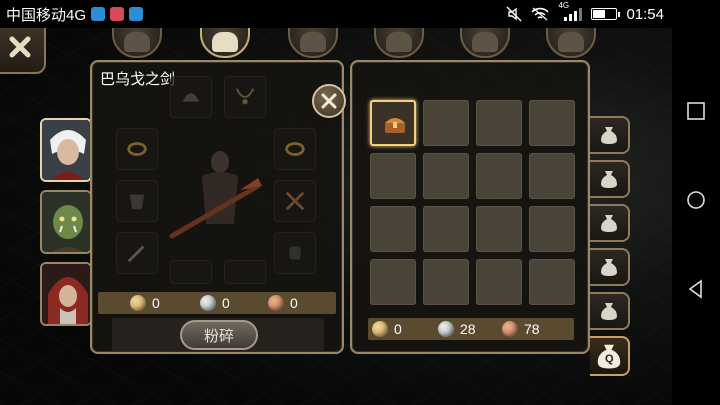 The height and width of the screenshot is (405, 720). I want to click on clock: 01:54, so click(645, 14).